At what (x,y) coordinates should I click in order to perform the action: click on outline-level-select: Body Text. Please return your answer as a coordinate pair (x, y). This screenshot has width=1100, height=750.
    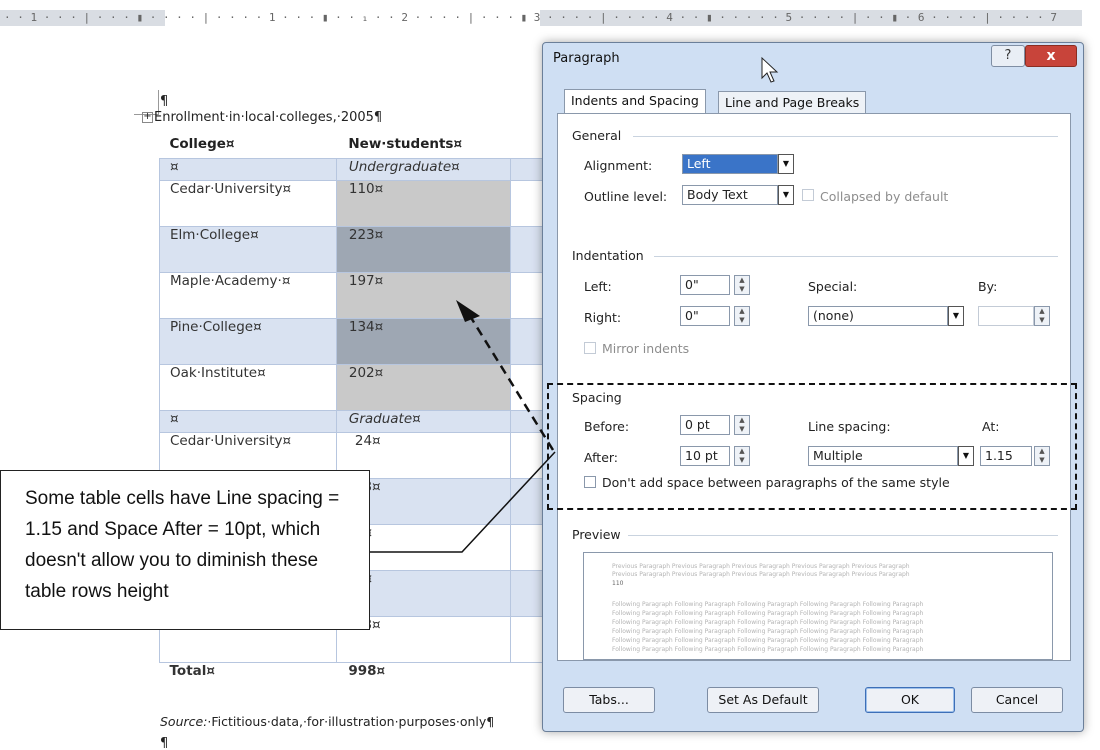
    Looking at the image, I should click on (730, 195).